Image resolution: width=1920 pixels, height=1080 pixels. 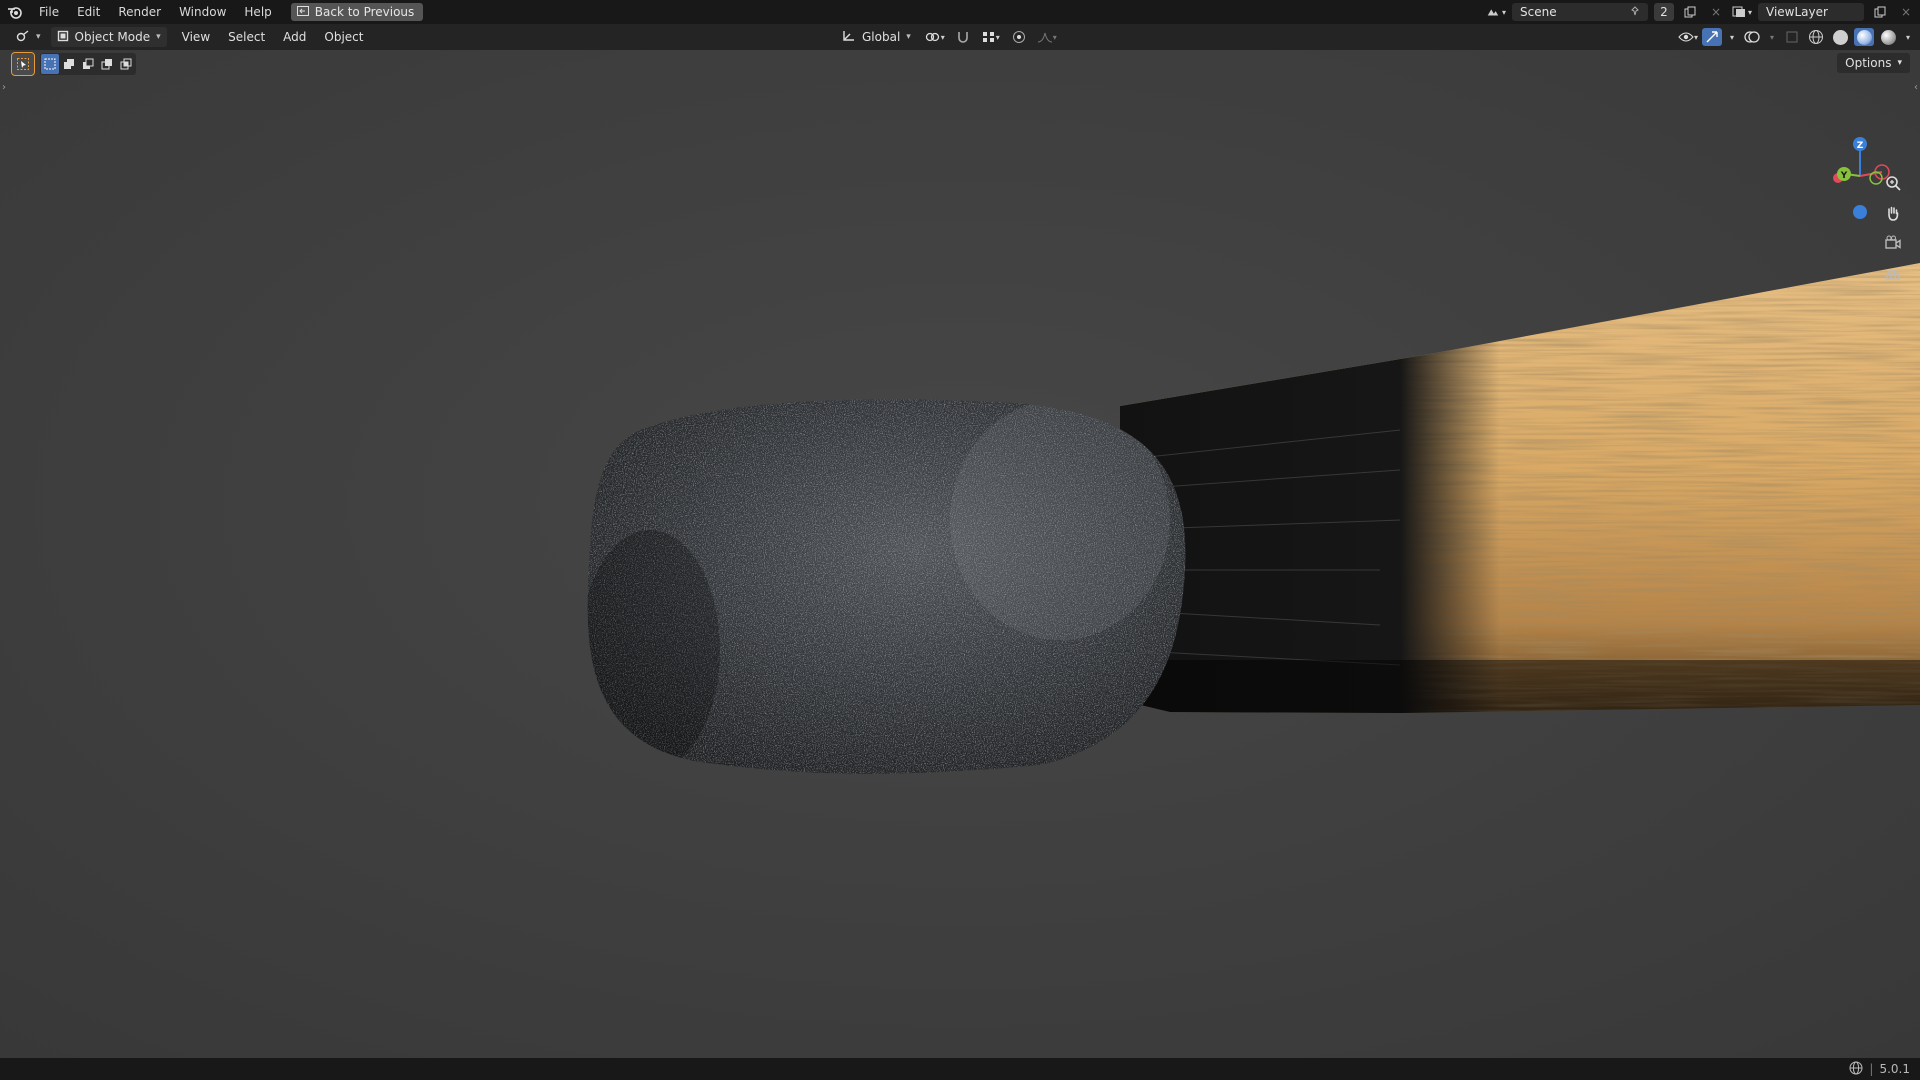 What do you see at coordinates (1772, 37) in the screenshot?
I see `overlay-dropdown: ▾` at bounding box center [1772, 37].